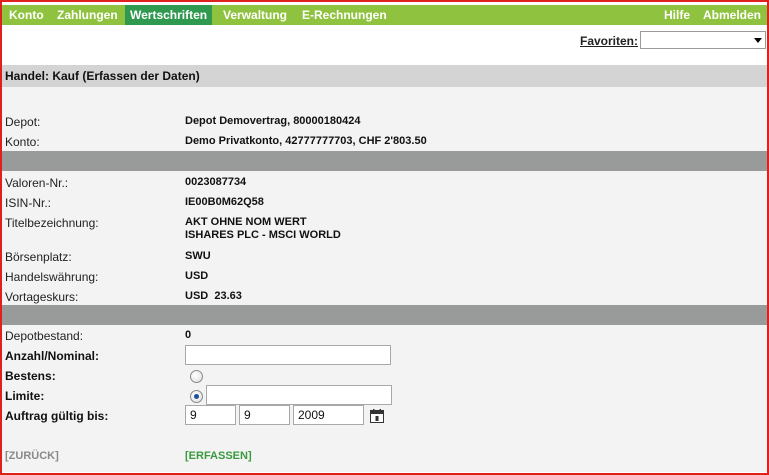 Image resolution: width=769 pixels, height=475 pixels. Describe the element at coordinates (224, 202) in the screenshot. I see `isin-value: IE00B0M62Q58` at that location.